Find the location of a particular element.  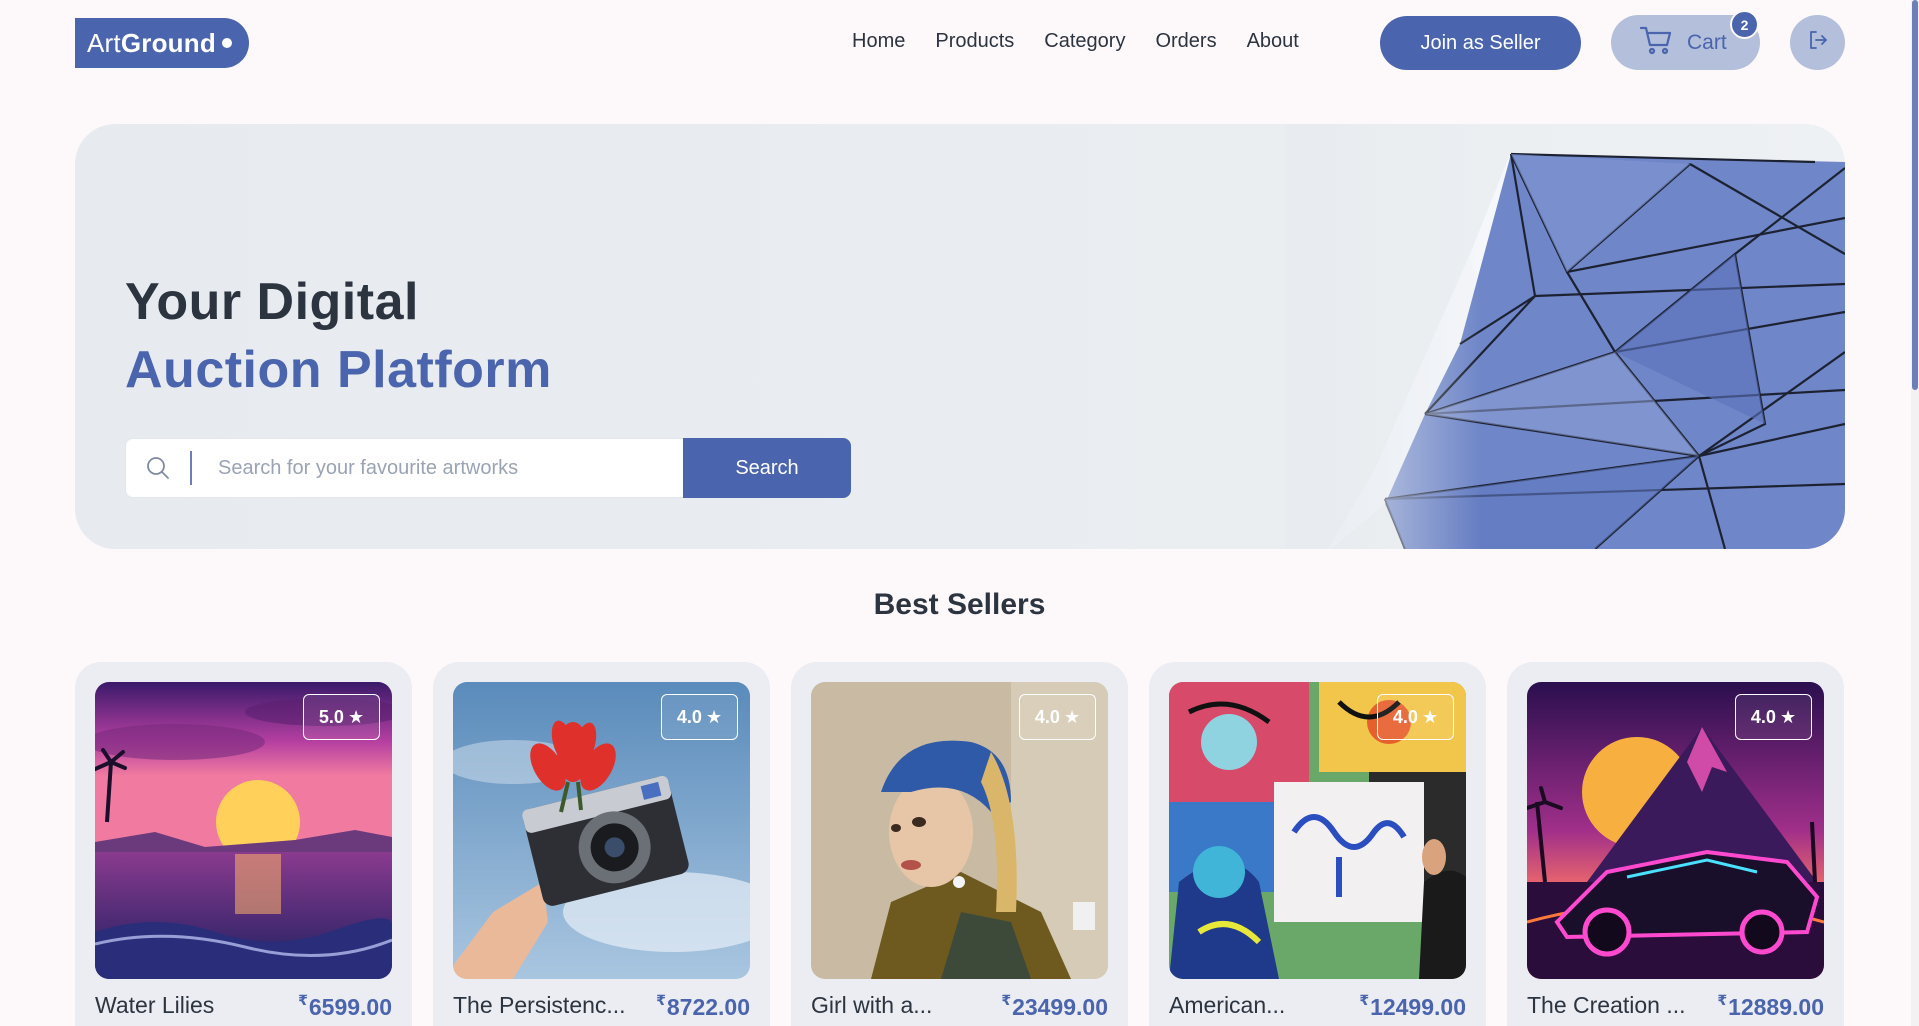

hero-title-line1: Your Digital is located at coordinates (272, 302).